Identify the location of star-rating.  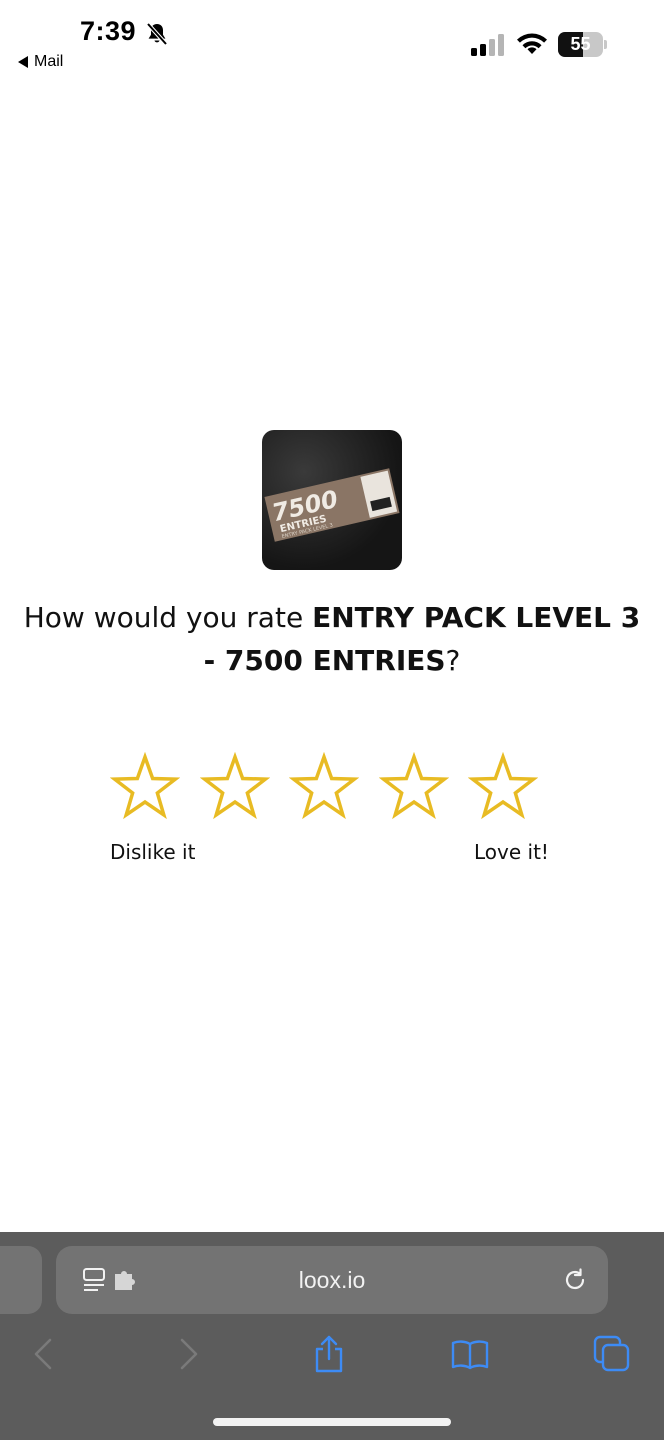
(335, 787).